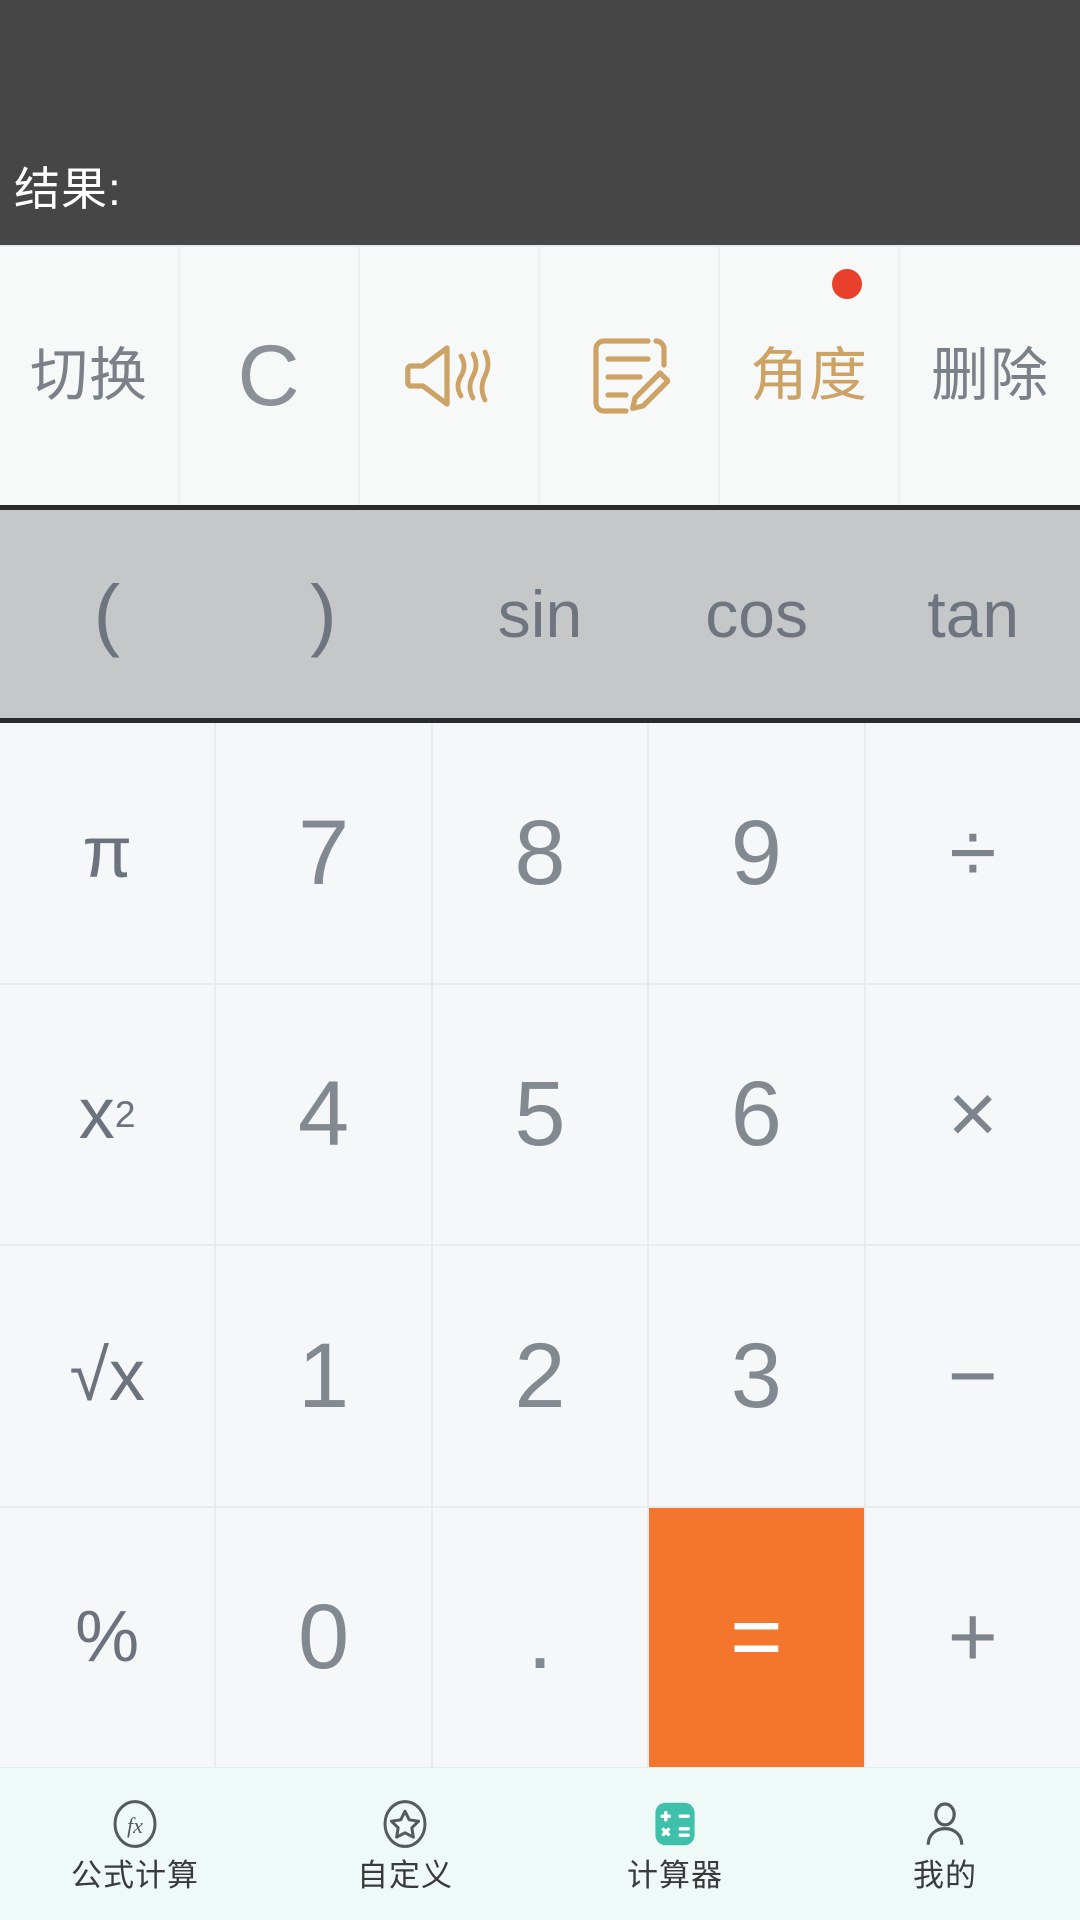 The image size is (1080, 1920). What do you see at coordinates (540, 853) in the screenshot?
I see `eight-key: 8` at bounding box center [540, 853].